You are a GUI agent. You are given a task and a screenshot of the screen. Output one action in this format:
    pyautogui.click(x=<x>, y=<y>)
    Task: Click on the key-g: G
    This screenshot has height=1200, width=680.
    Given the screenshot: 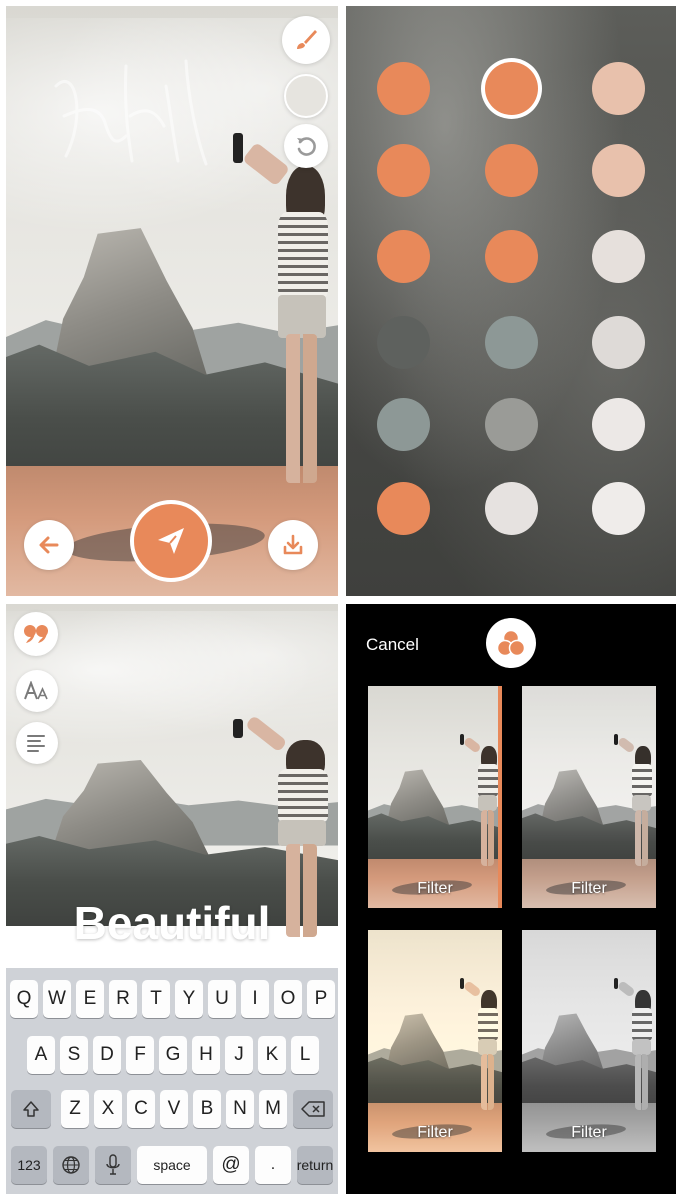 What is the action you would take?
    pyautogui.click(x=173, y=1055)
    